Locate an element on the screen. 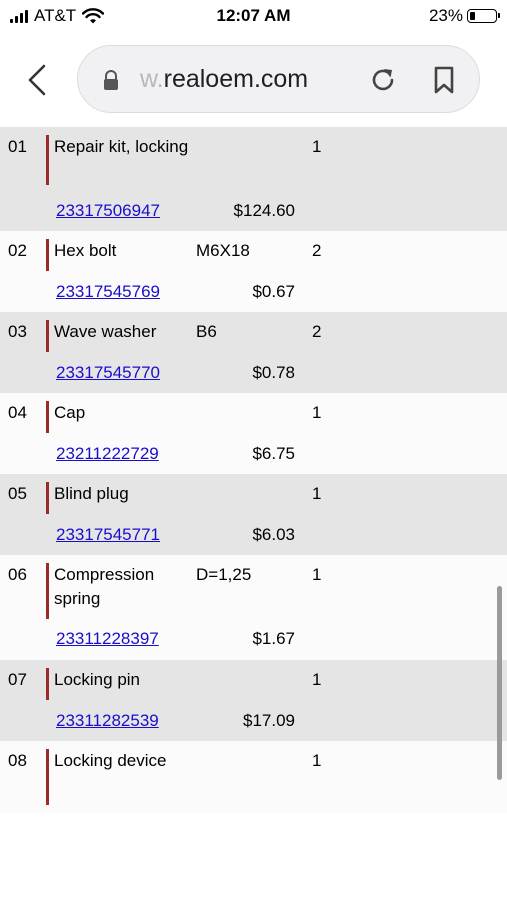  item-price: $0.78 is located at coordinates (273, 372).